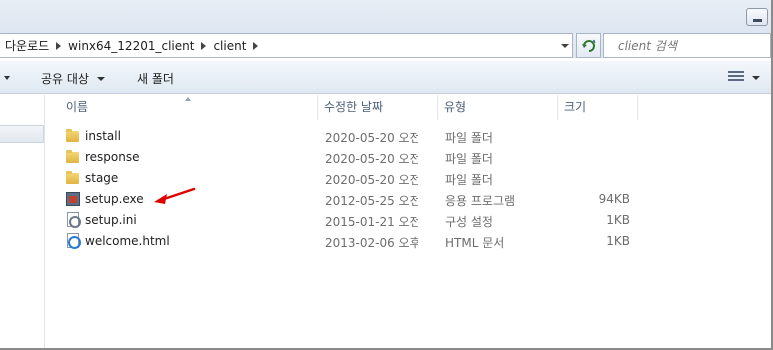  Describe the element at coordinates (378, 107) in the screenshot. I see `column-header-date: 수정한 날짜` at that location.